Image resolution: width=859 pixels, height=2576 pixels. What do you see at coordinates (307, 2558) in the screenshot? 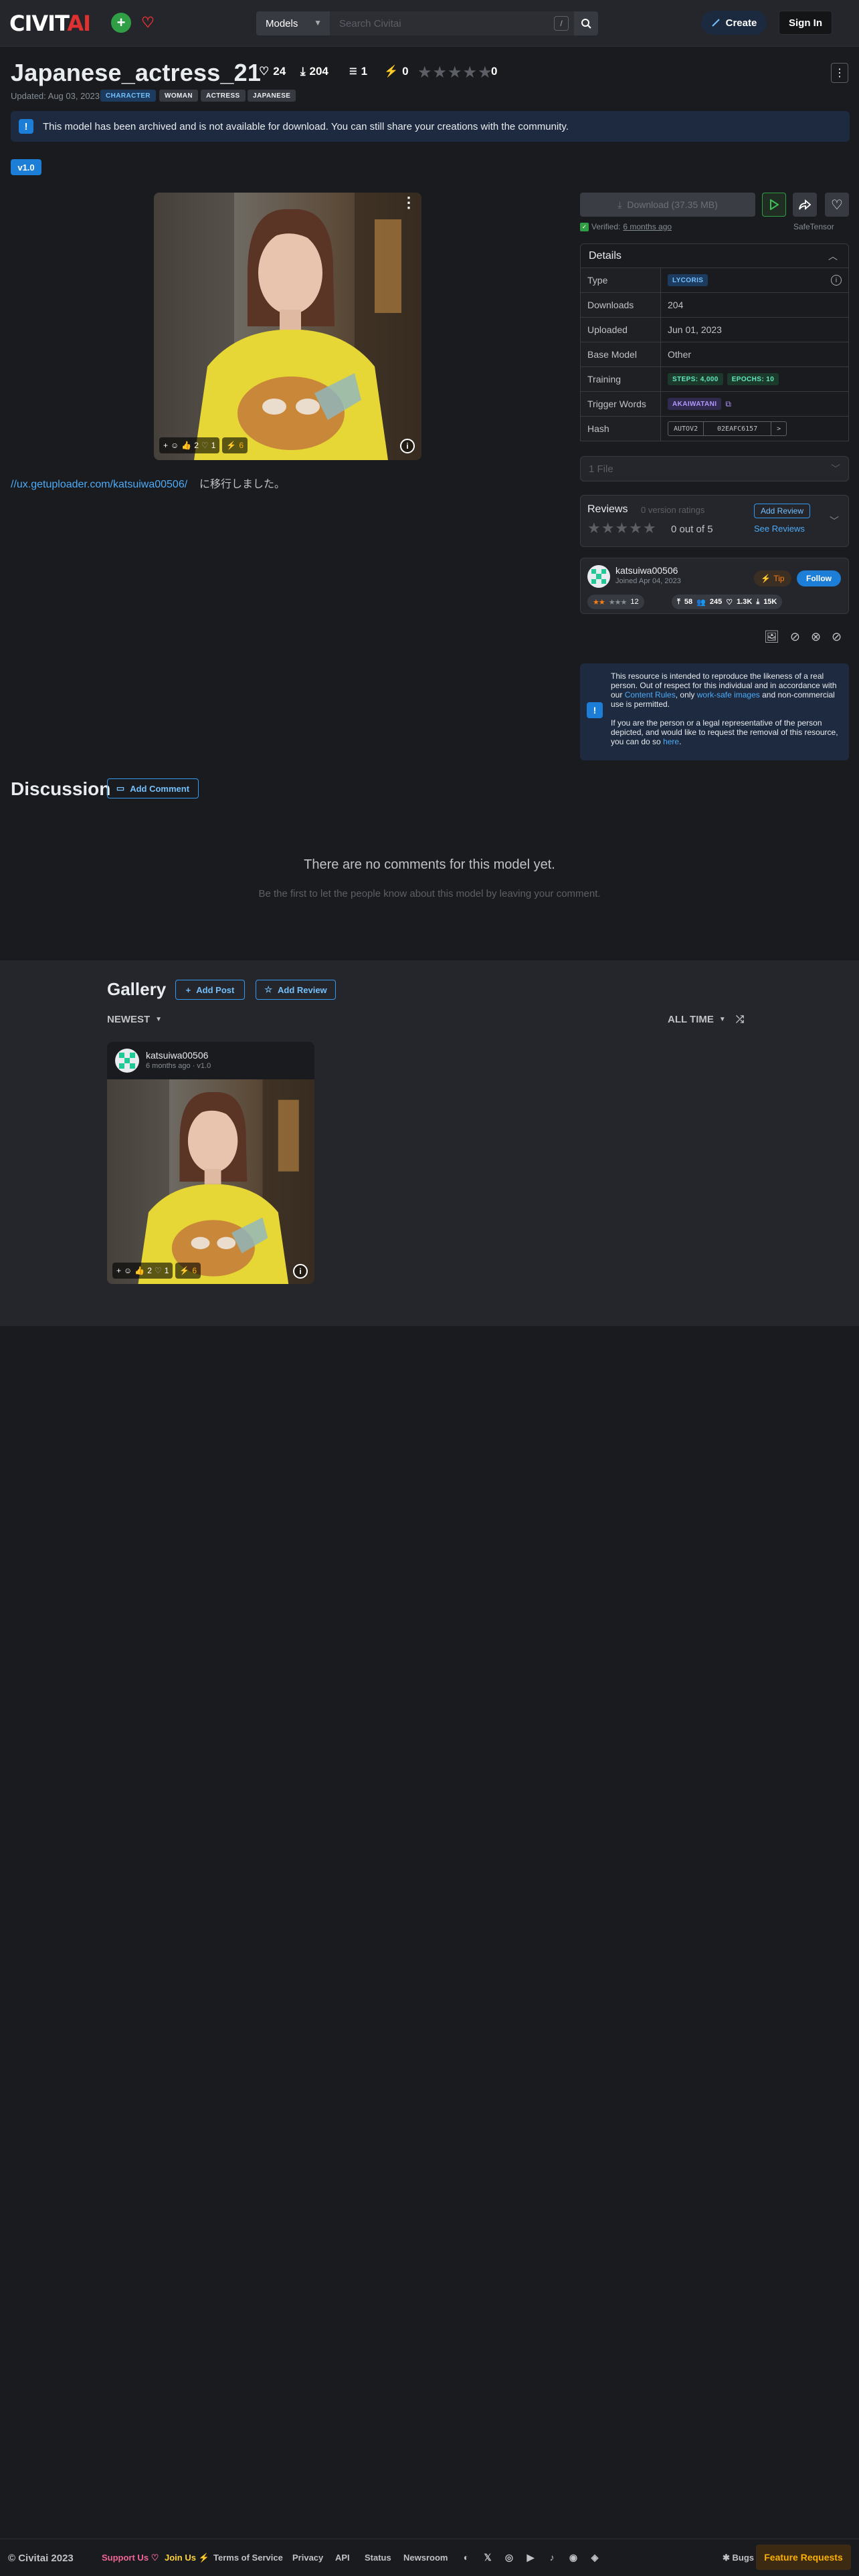
I see `privacy-link: Privacy` at bounding box center [307, 2558].